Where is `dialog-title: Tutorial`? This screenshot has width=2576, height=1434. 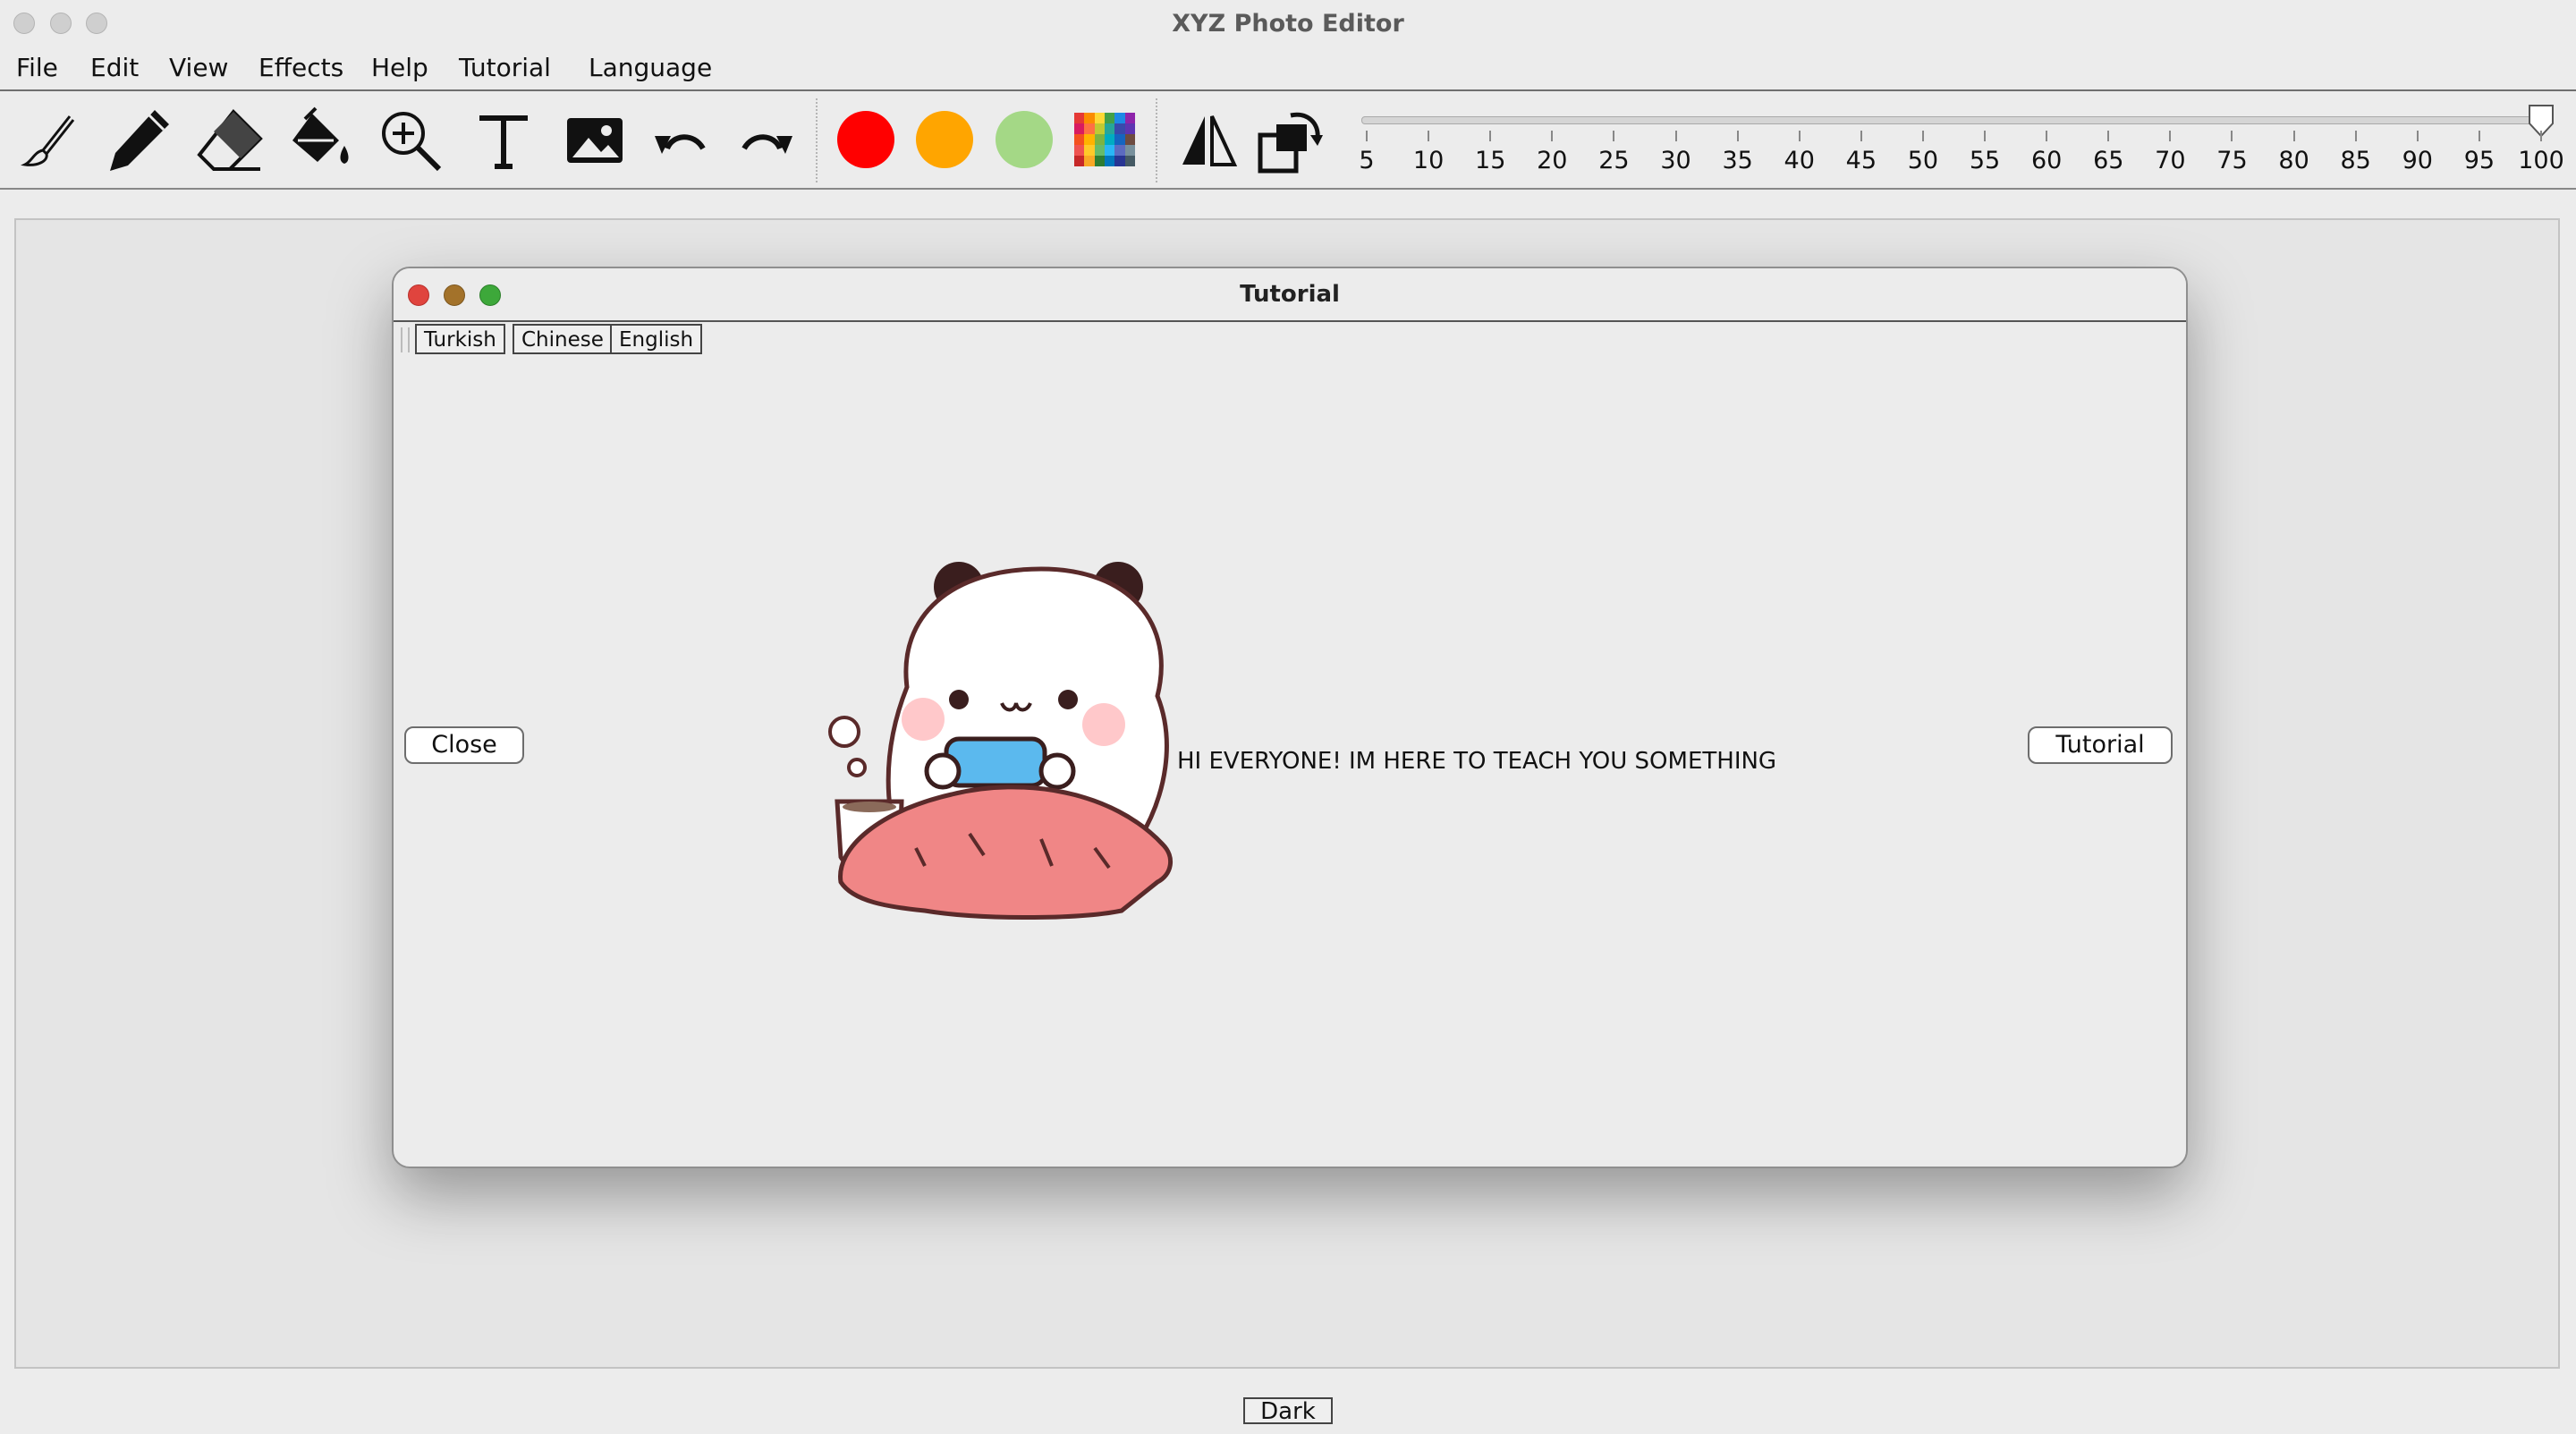 dialog-title: Tutorial is located at coordinates (1290, 294).